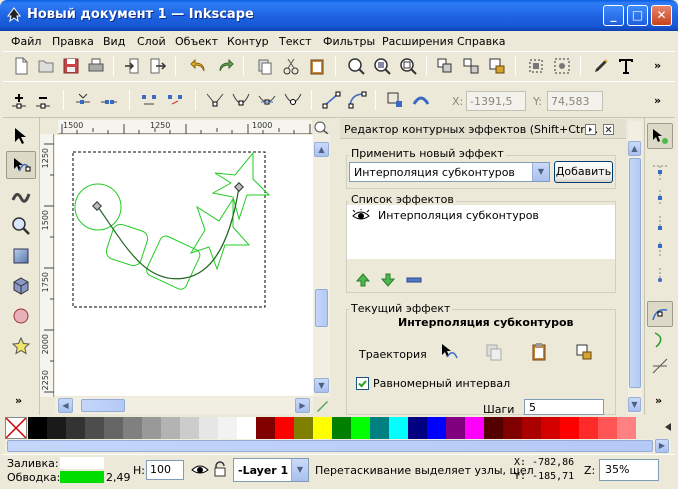 The image size is (678, 489). Describe the element at coordinates (414, 280) in the screenshot. I see `remove-effect-icon` at that location.